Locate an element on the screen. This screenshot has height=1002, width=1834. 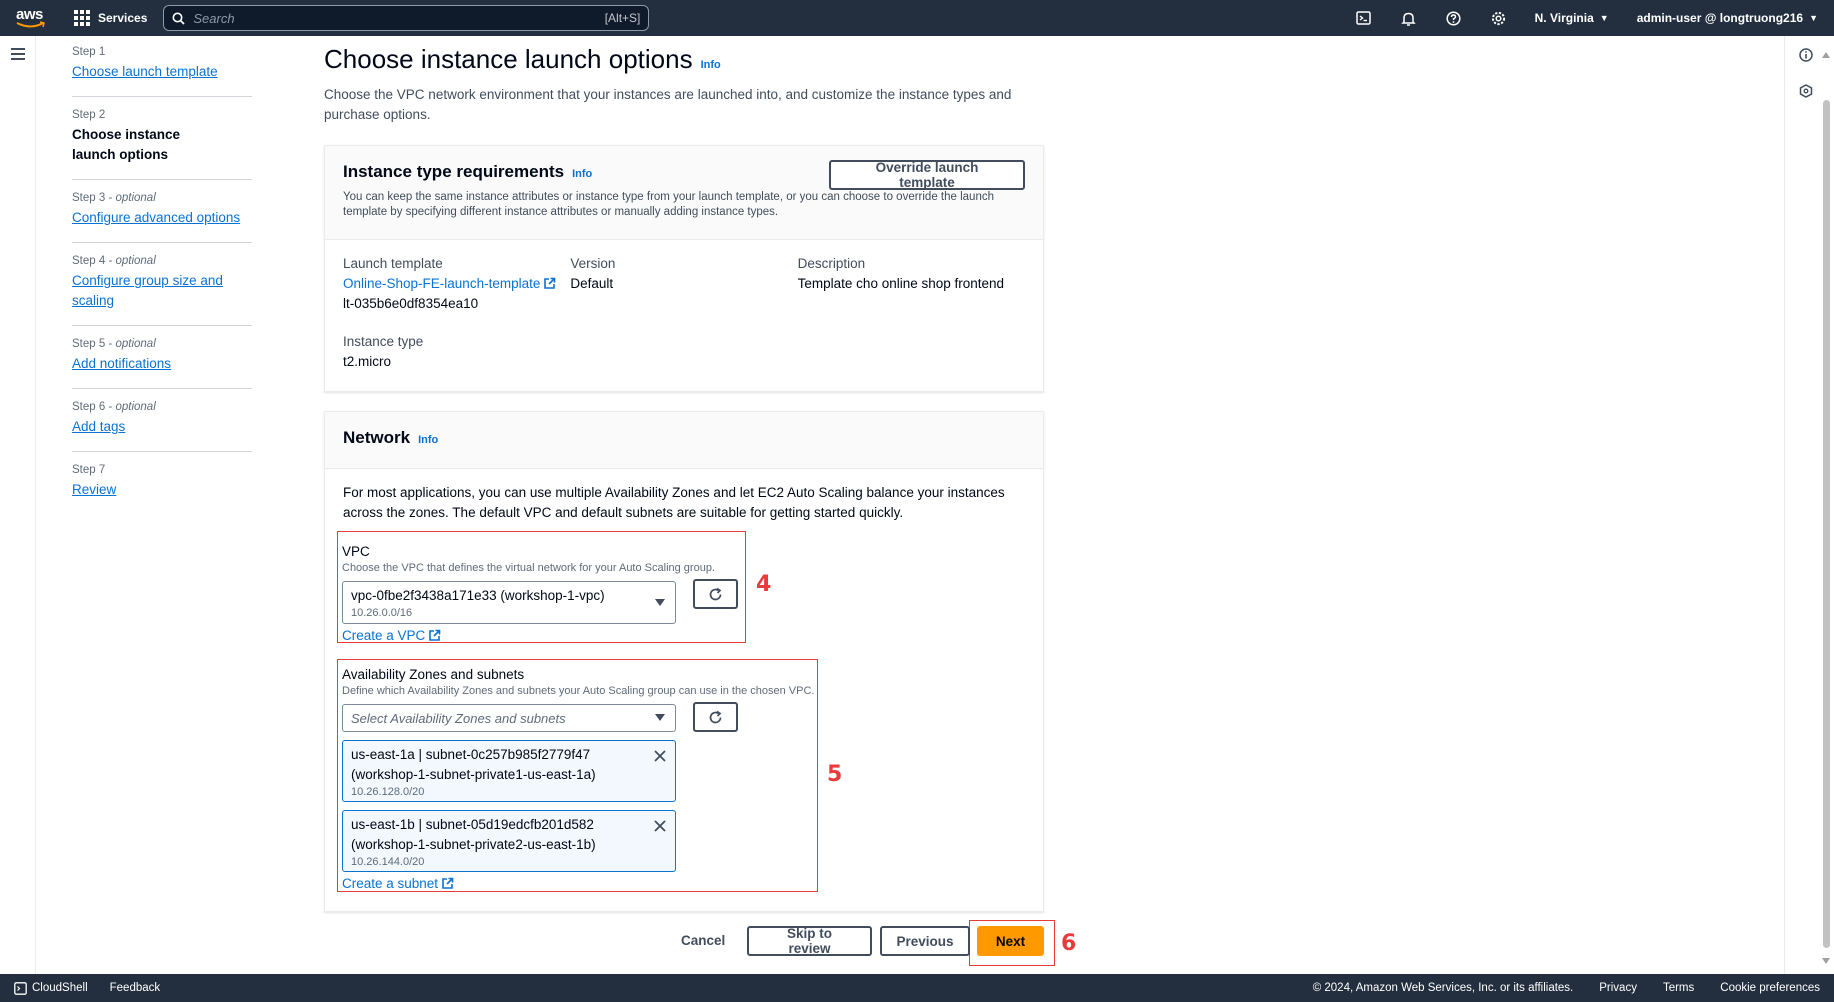
step-6: Step 6 - optional Add tags is located at coordinates (162, 426).